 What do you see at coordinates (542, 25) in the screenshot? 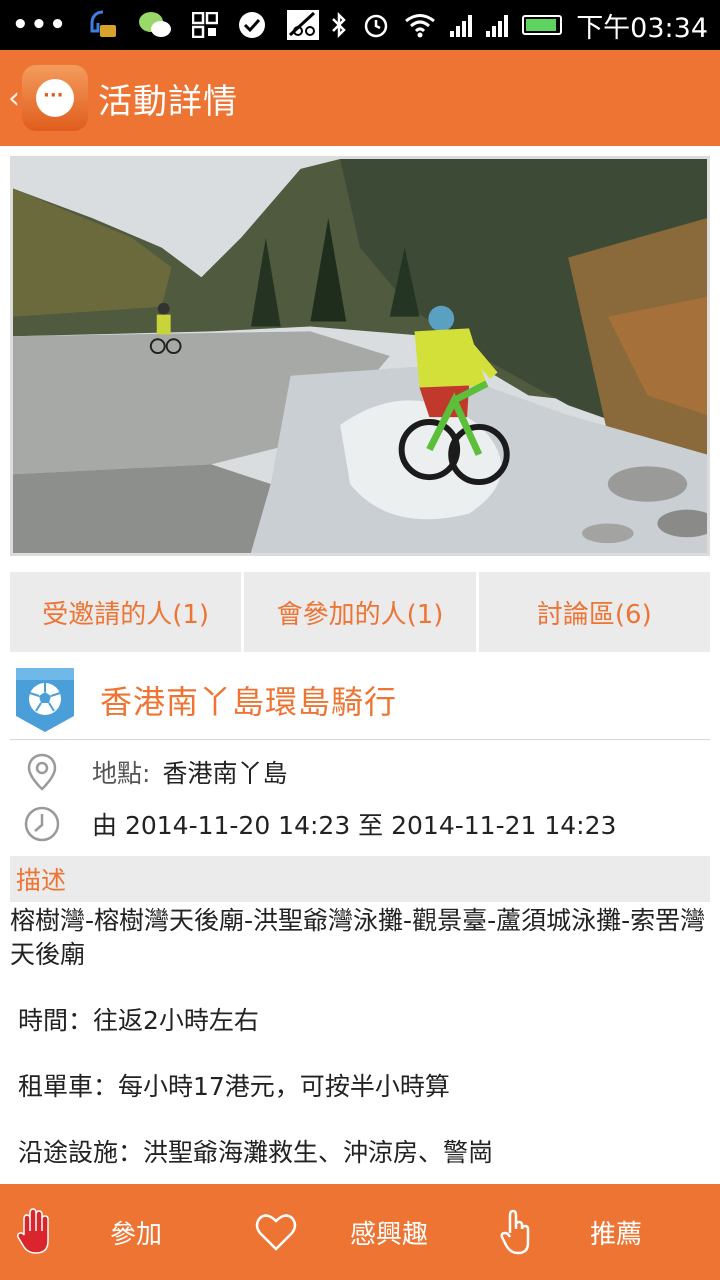
I see `battery-icon` at bounding box center [542, 25].